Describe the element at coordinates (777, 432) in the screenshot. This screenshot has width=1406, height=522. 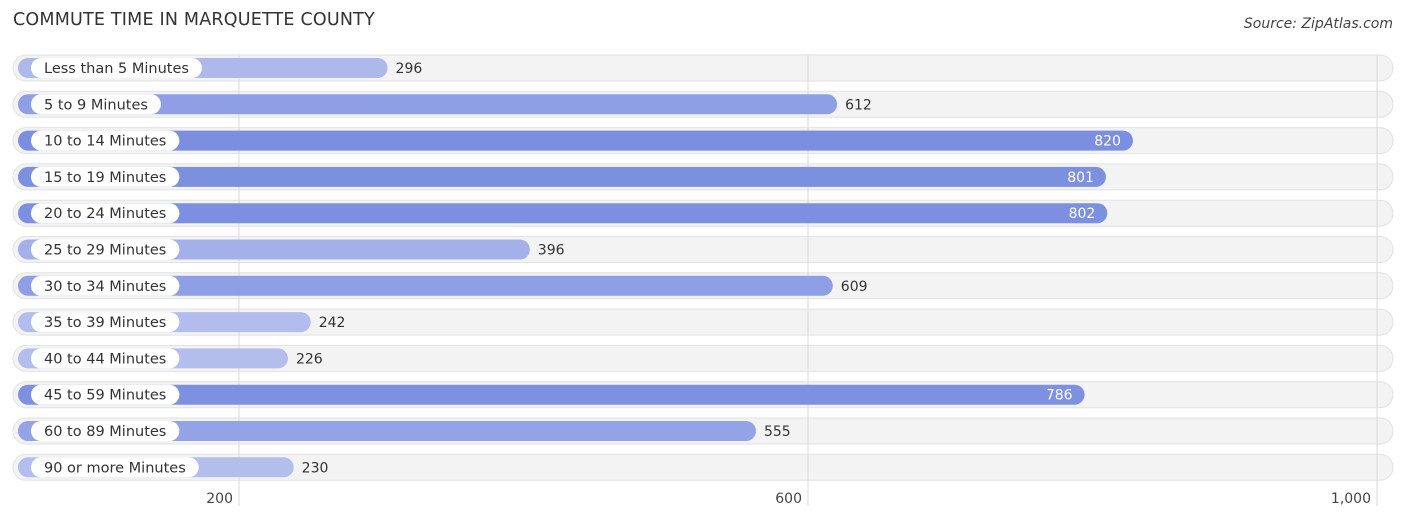
I see `value-label: 555` at that location.